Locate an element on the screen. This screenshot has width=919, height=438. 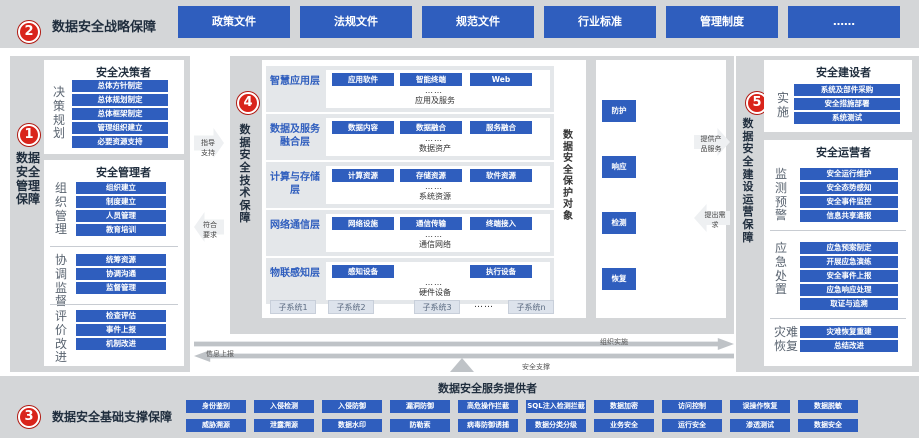
manager-item: 协调沟通 is located at coordinates (121, 274).